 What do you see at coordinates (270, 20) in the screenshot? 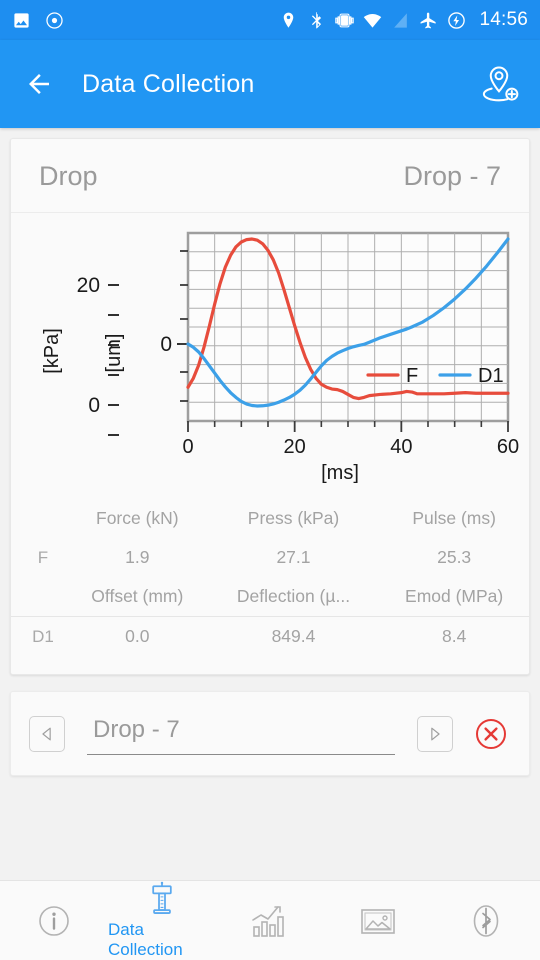
I see `status-bar: 14:56` at bounding box center [270, 20].